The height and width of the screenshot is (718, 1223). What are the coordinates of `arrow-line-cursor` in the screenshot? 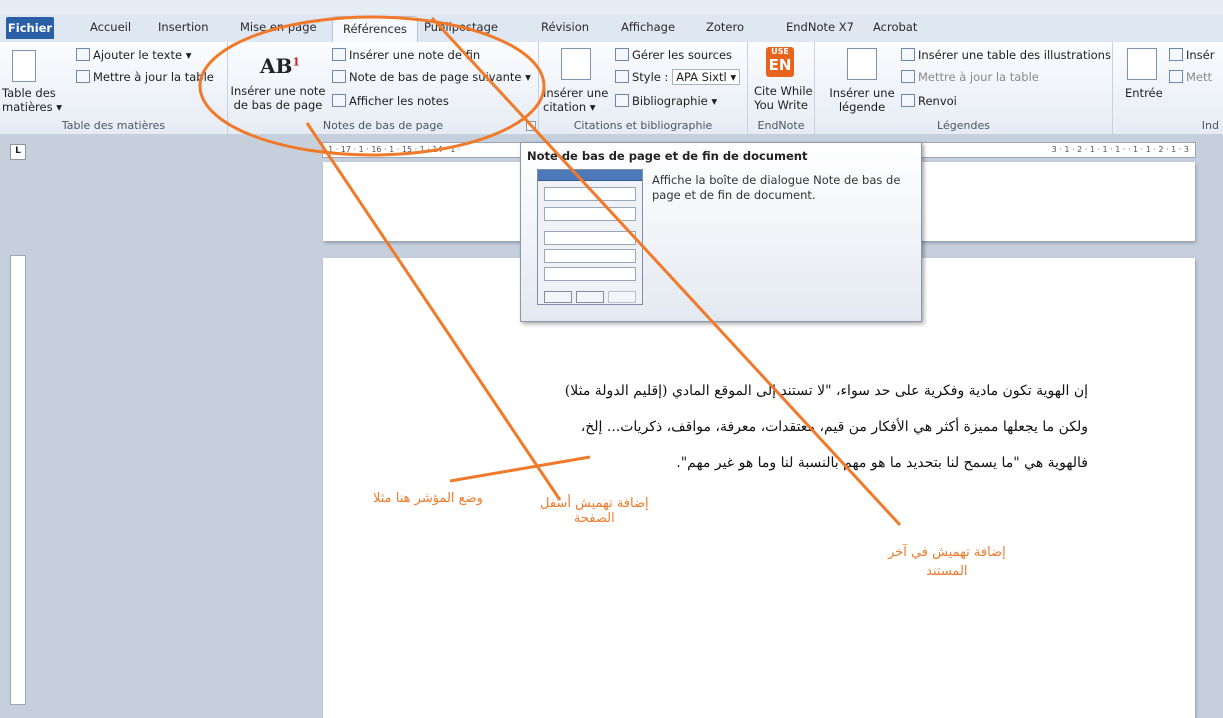 It's located at (520, 469).